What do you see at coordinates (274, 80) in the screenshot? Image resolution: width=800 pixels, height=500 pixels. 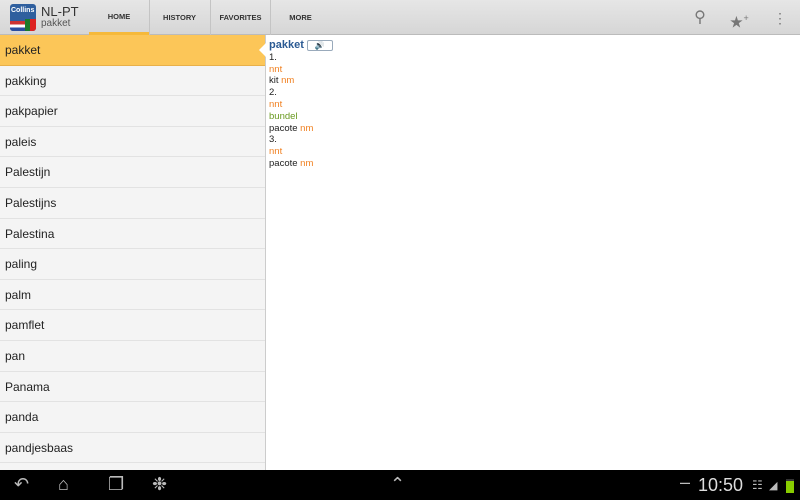 I see `translation: kit` at bounding box center [274, 80].